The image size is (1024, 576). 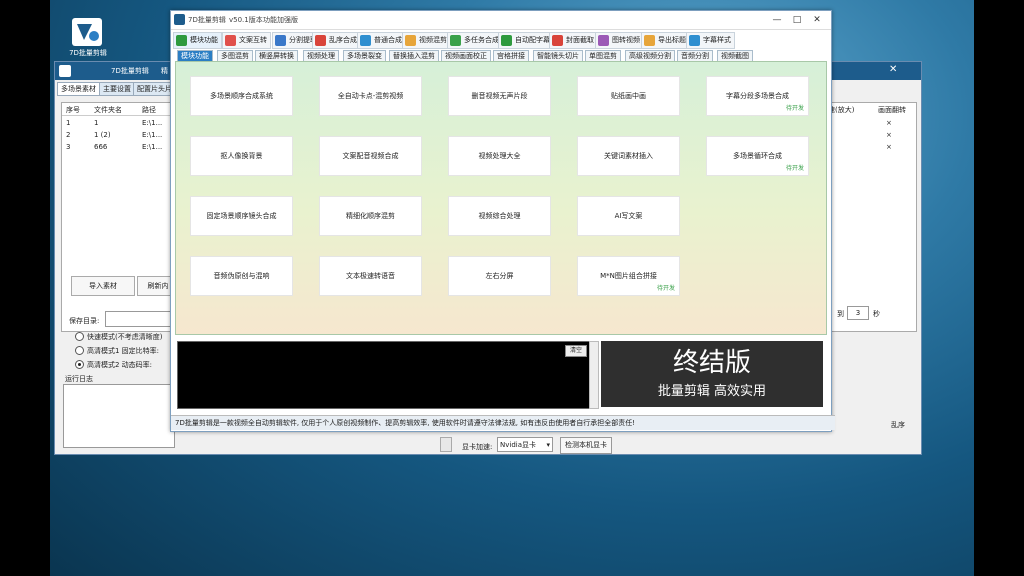 I want to click on card-label: 删音视频无声片段, so click(x=499, y=96).